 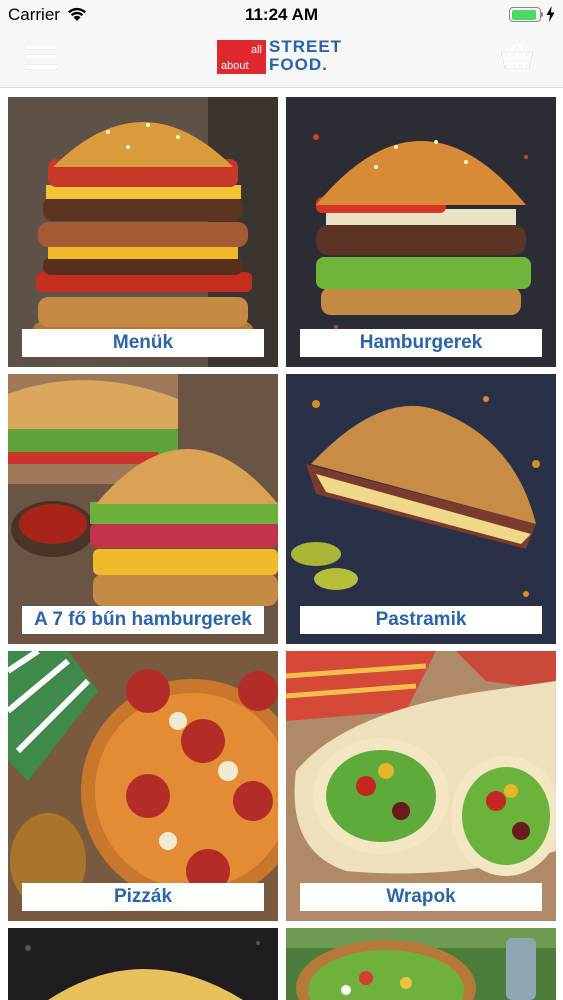 I want to click on wrap-image, so click(x=421, y=786).